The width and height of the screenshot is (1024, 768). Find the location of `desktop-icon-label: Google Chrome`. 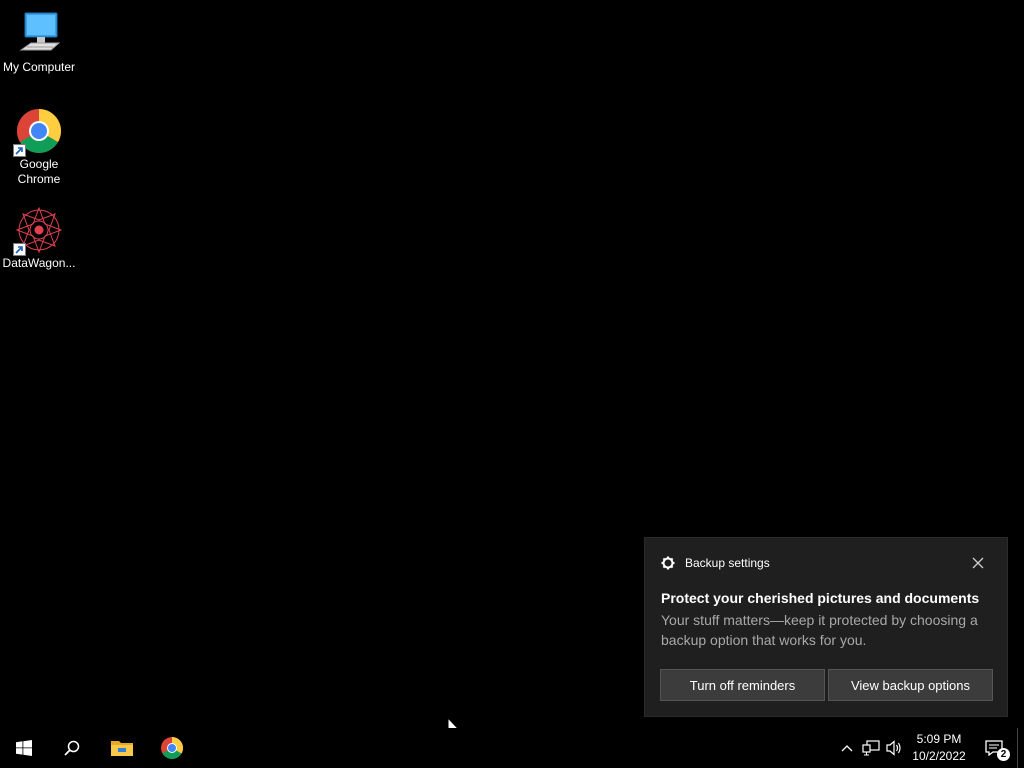

desktop-icon-label: Google Chrome is located at coordinates (39, 171).